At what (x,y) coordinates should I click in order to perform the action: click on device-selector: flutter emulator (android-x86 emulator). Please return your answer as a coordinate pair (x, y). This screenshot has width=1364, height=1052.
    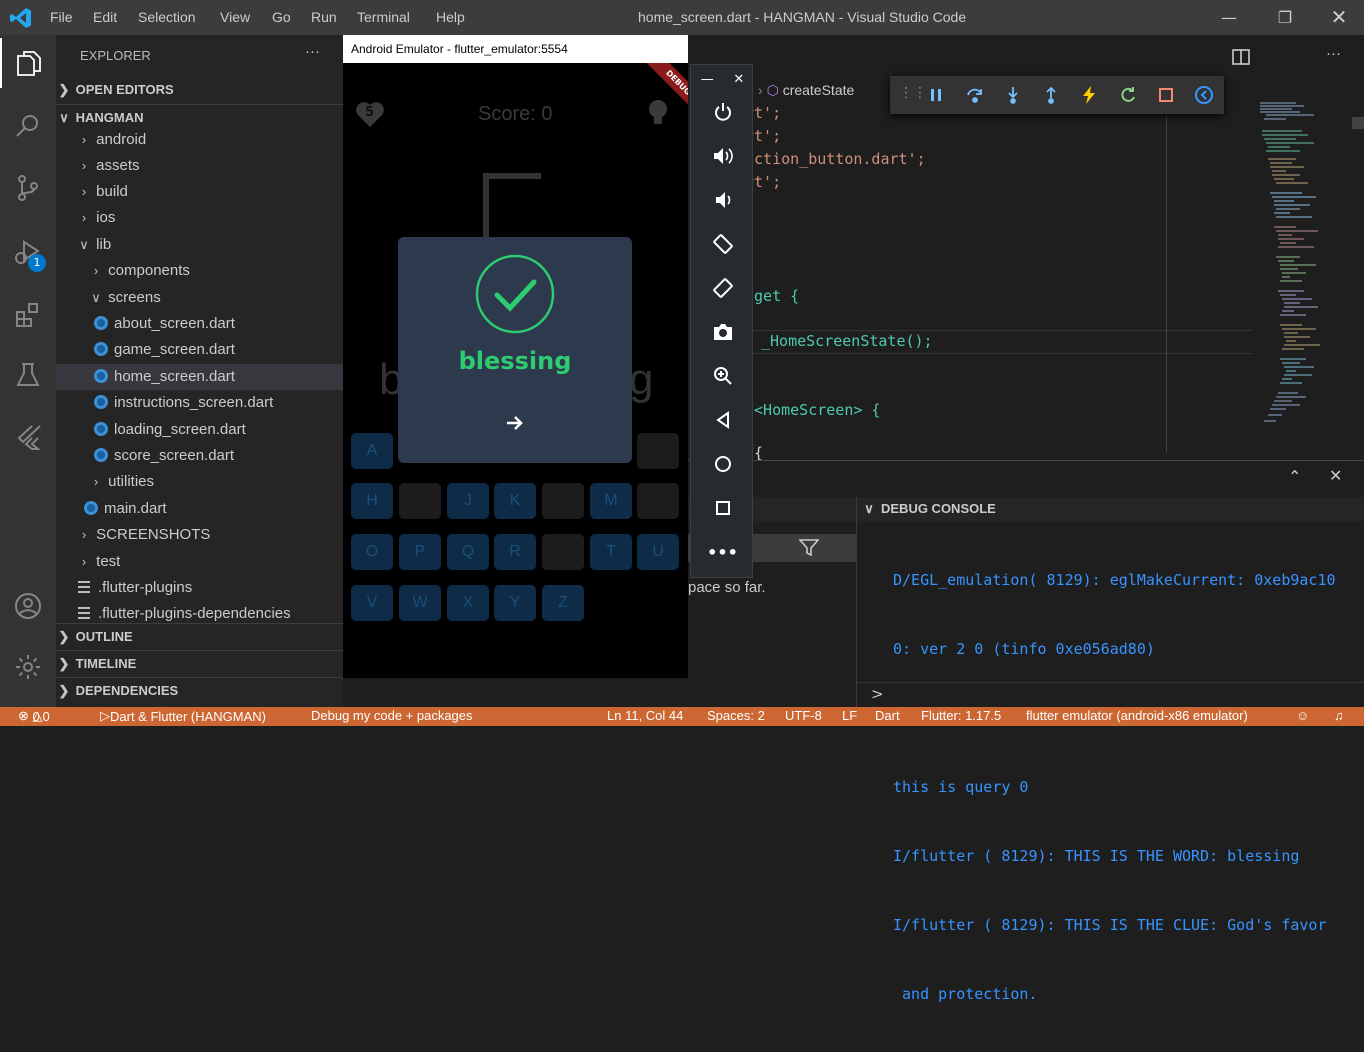
    Looking at the image, I should click on (1137, 715).